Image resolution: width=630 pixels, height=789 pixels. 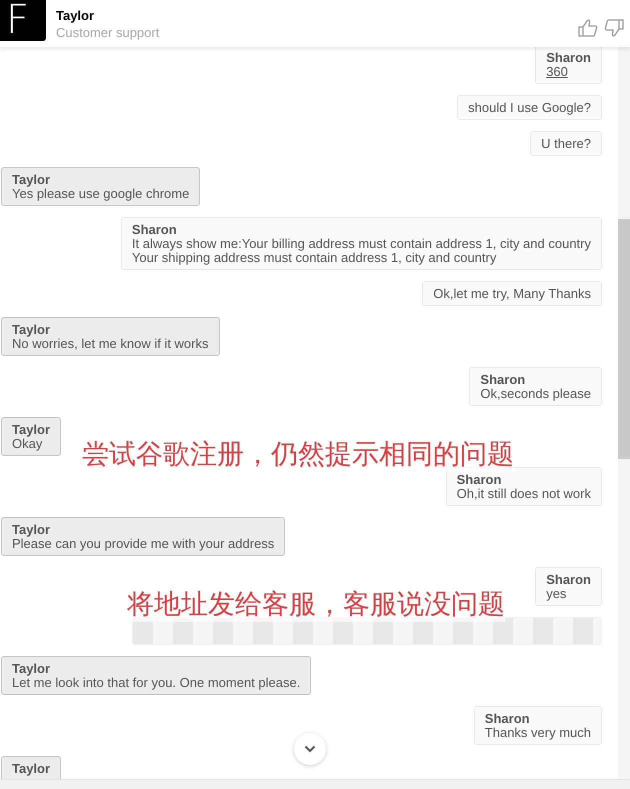 What do you see at coordinates (557, 594) in the screenshot?
I see `message-text: yes` at bounding box center [557, 594].